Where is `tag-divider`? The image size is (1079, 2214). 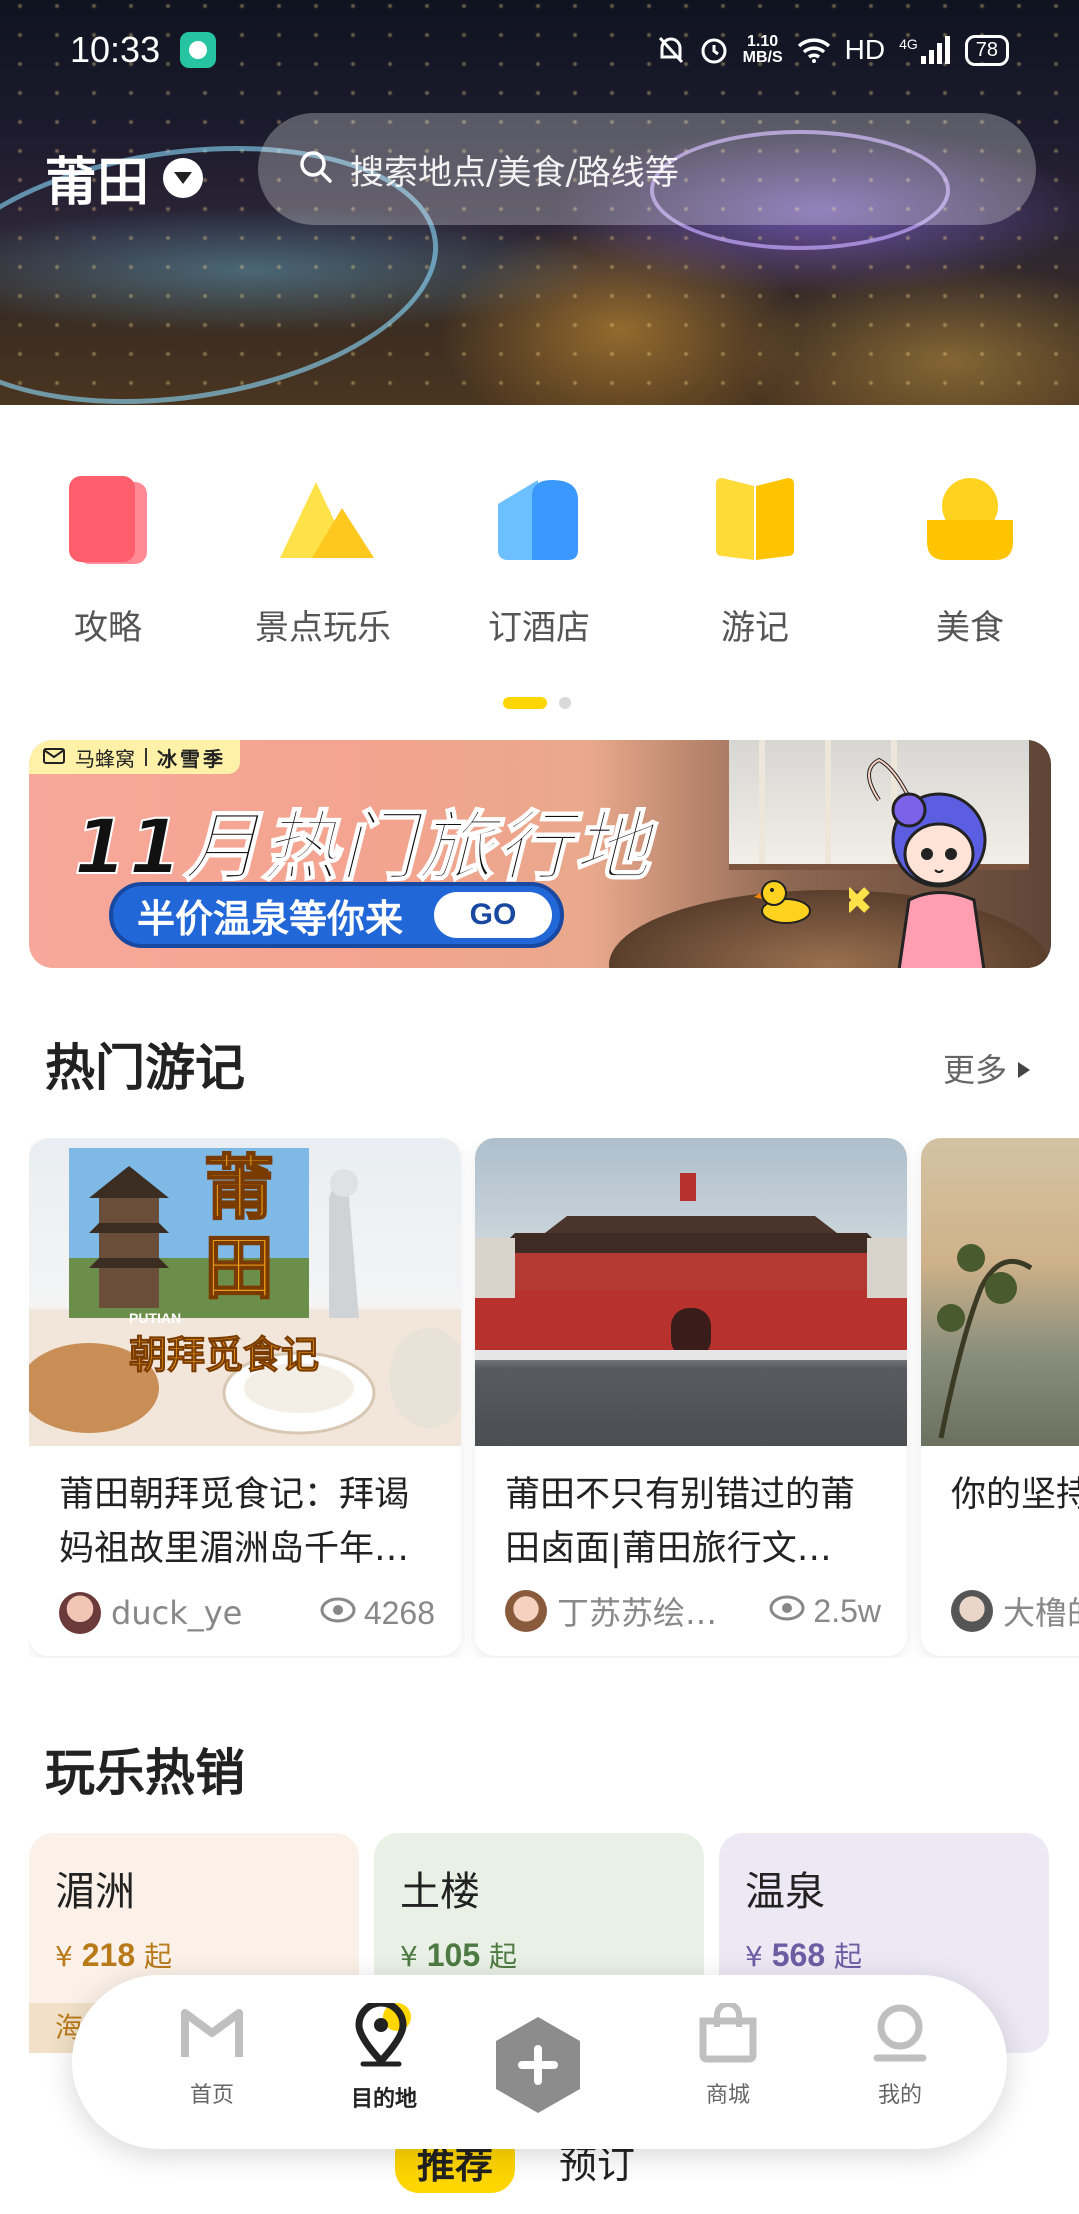
tag-divider is located at coordinates (146, 757).